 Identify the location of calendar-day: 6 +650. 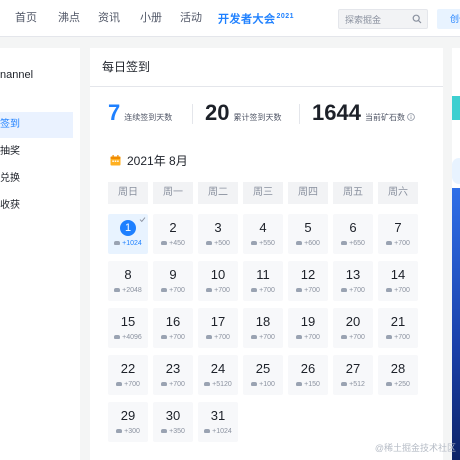
(353, 234).